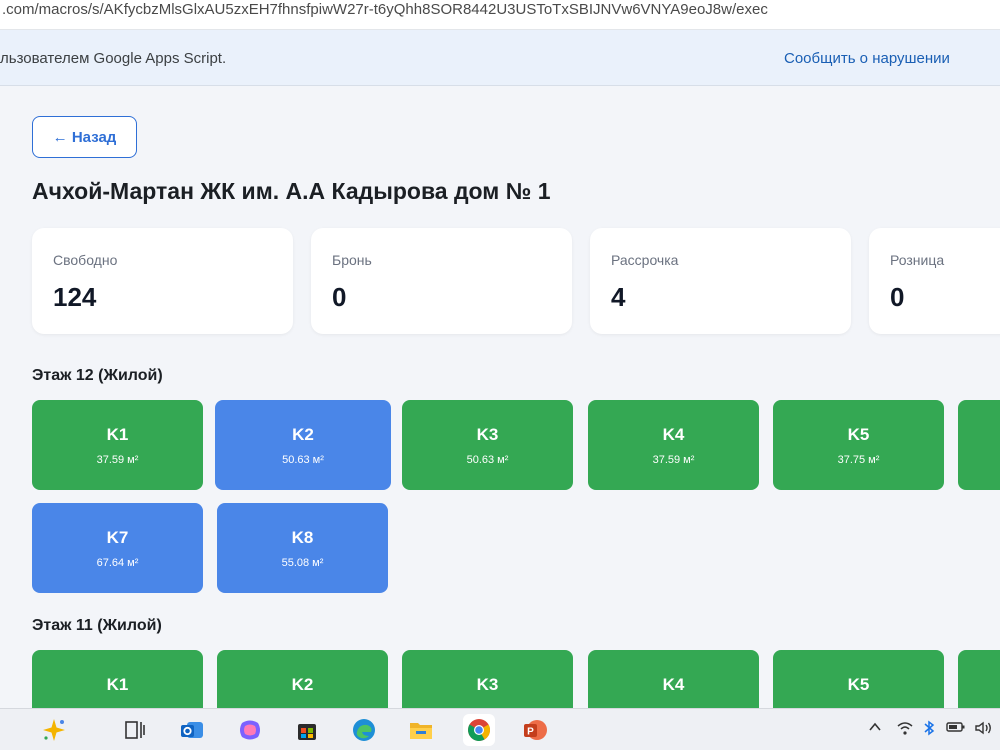 Image resolution: width=1000 pixels, height=750 pixels. Describe the element at coordinates (117, 563) in the screenshot. I see `apartment-area: 67.64 м²` at that location.